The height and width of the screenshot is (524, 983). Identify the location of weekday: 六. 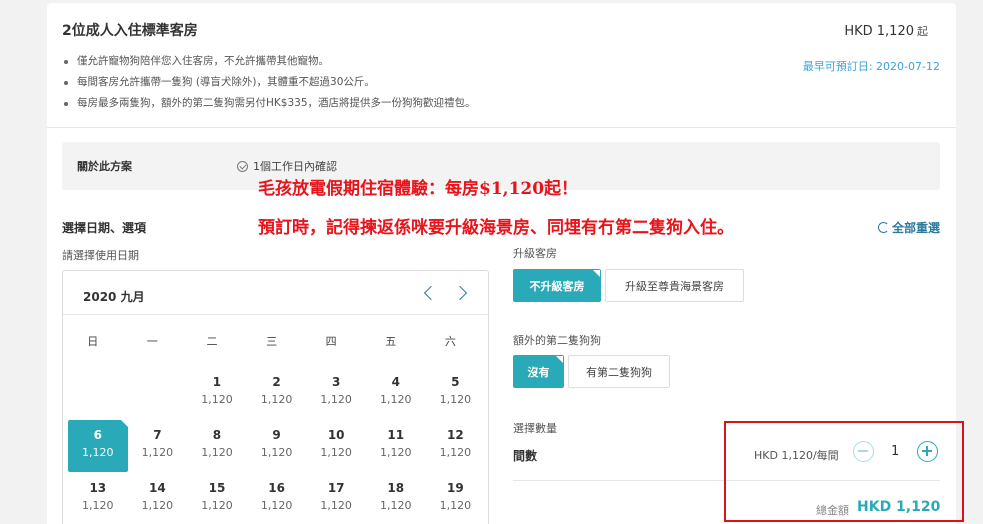
(450, 341).